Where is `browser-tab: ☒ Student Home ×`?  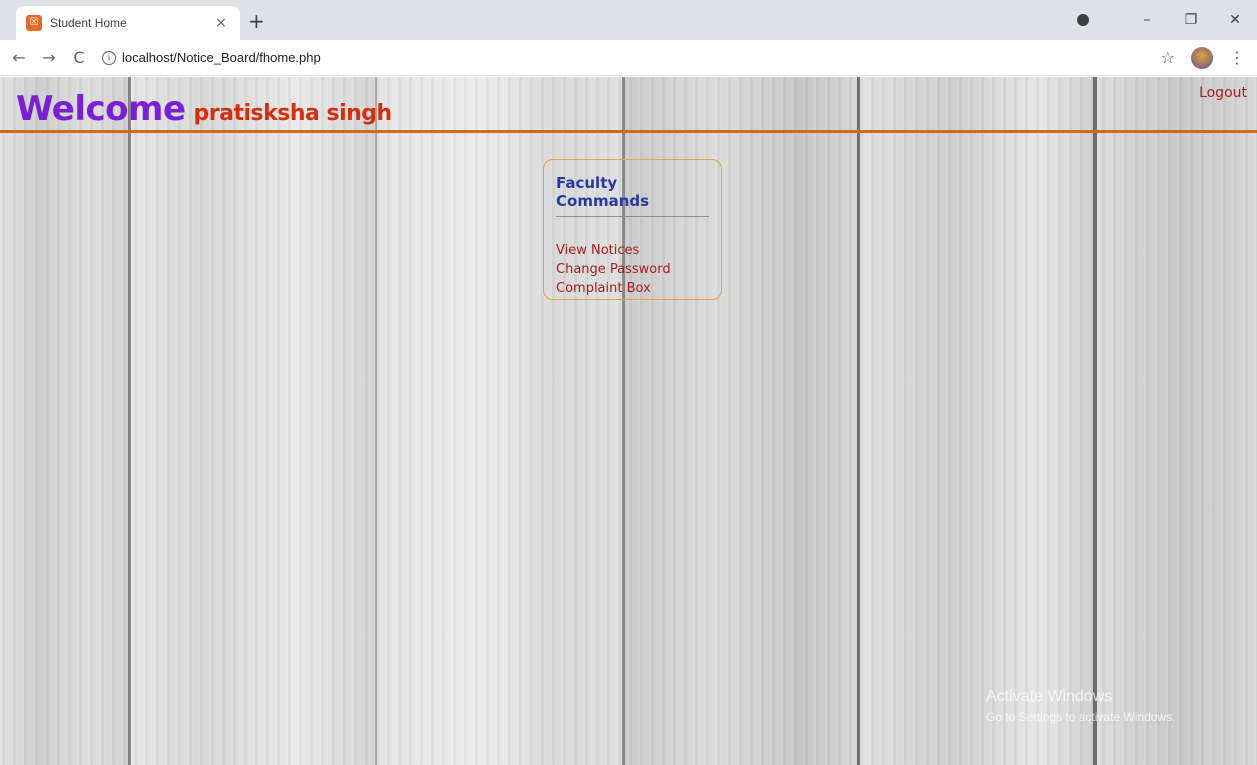 browser-tab: ☒ Student Home × is located at coordinates (128, 23).